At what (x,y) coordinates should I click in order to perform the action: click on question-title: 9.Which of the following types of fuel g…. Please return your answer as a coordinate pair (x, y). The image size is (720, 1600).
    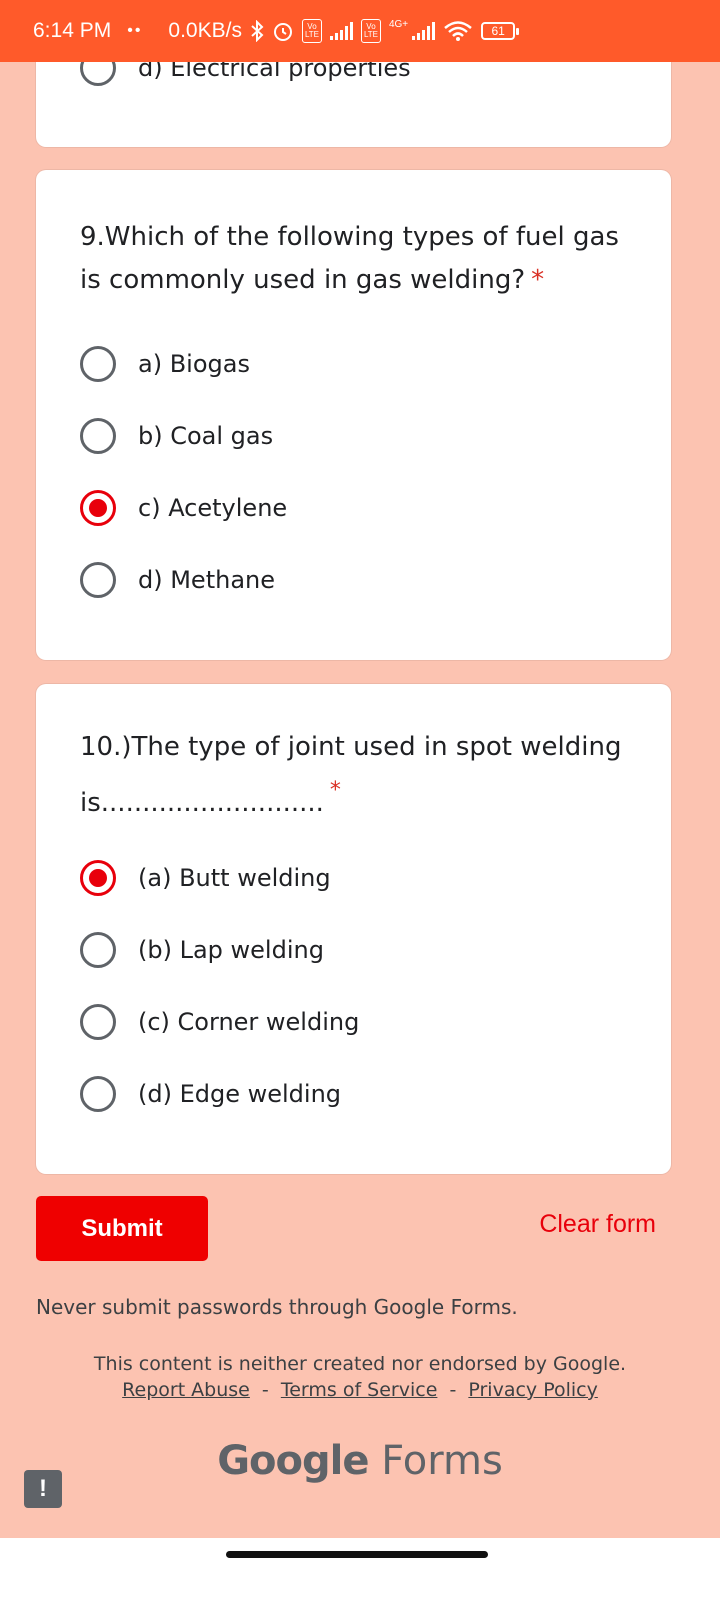
    Looking at the image, I should click on (360, 259).